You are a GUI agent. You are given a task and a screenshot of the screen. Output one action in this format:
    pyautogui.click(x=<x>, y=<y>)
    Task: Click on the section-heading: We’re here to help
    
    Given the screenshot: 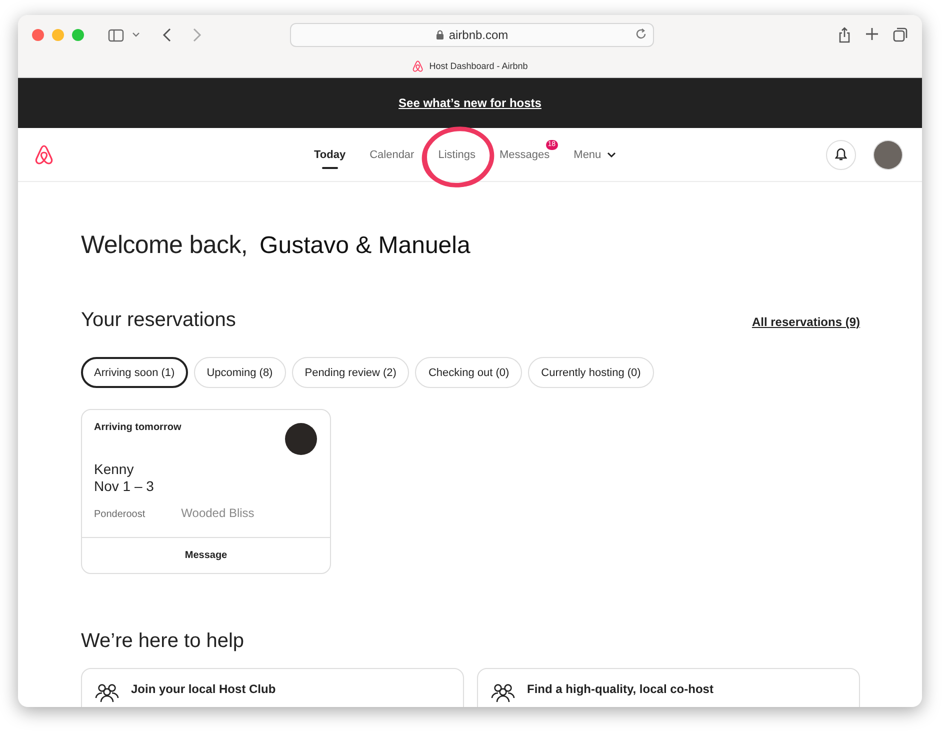 What is the action you would take?
    pyautogui.click(x=163, y=641)
    